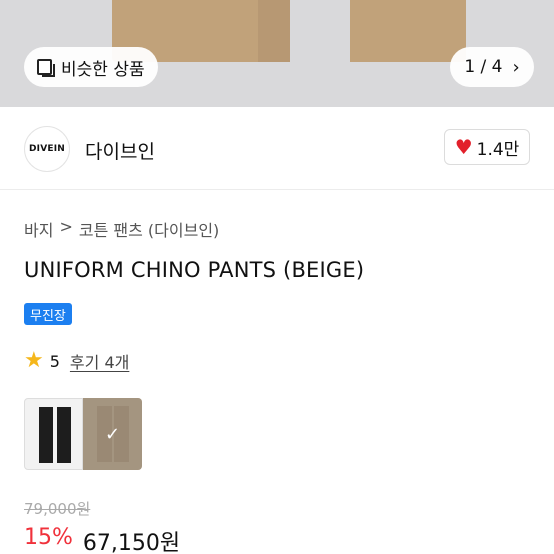 This screenshot has width=554, height=554. Describe the element at coordinates (498, 149) in the screenshot. I see `like-count: 1.4만` at that location.